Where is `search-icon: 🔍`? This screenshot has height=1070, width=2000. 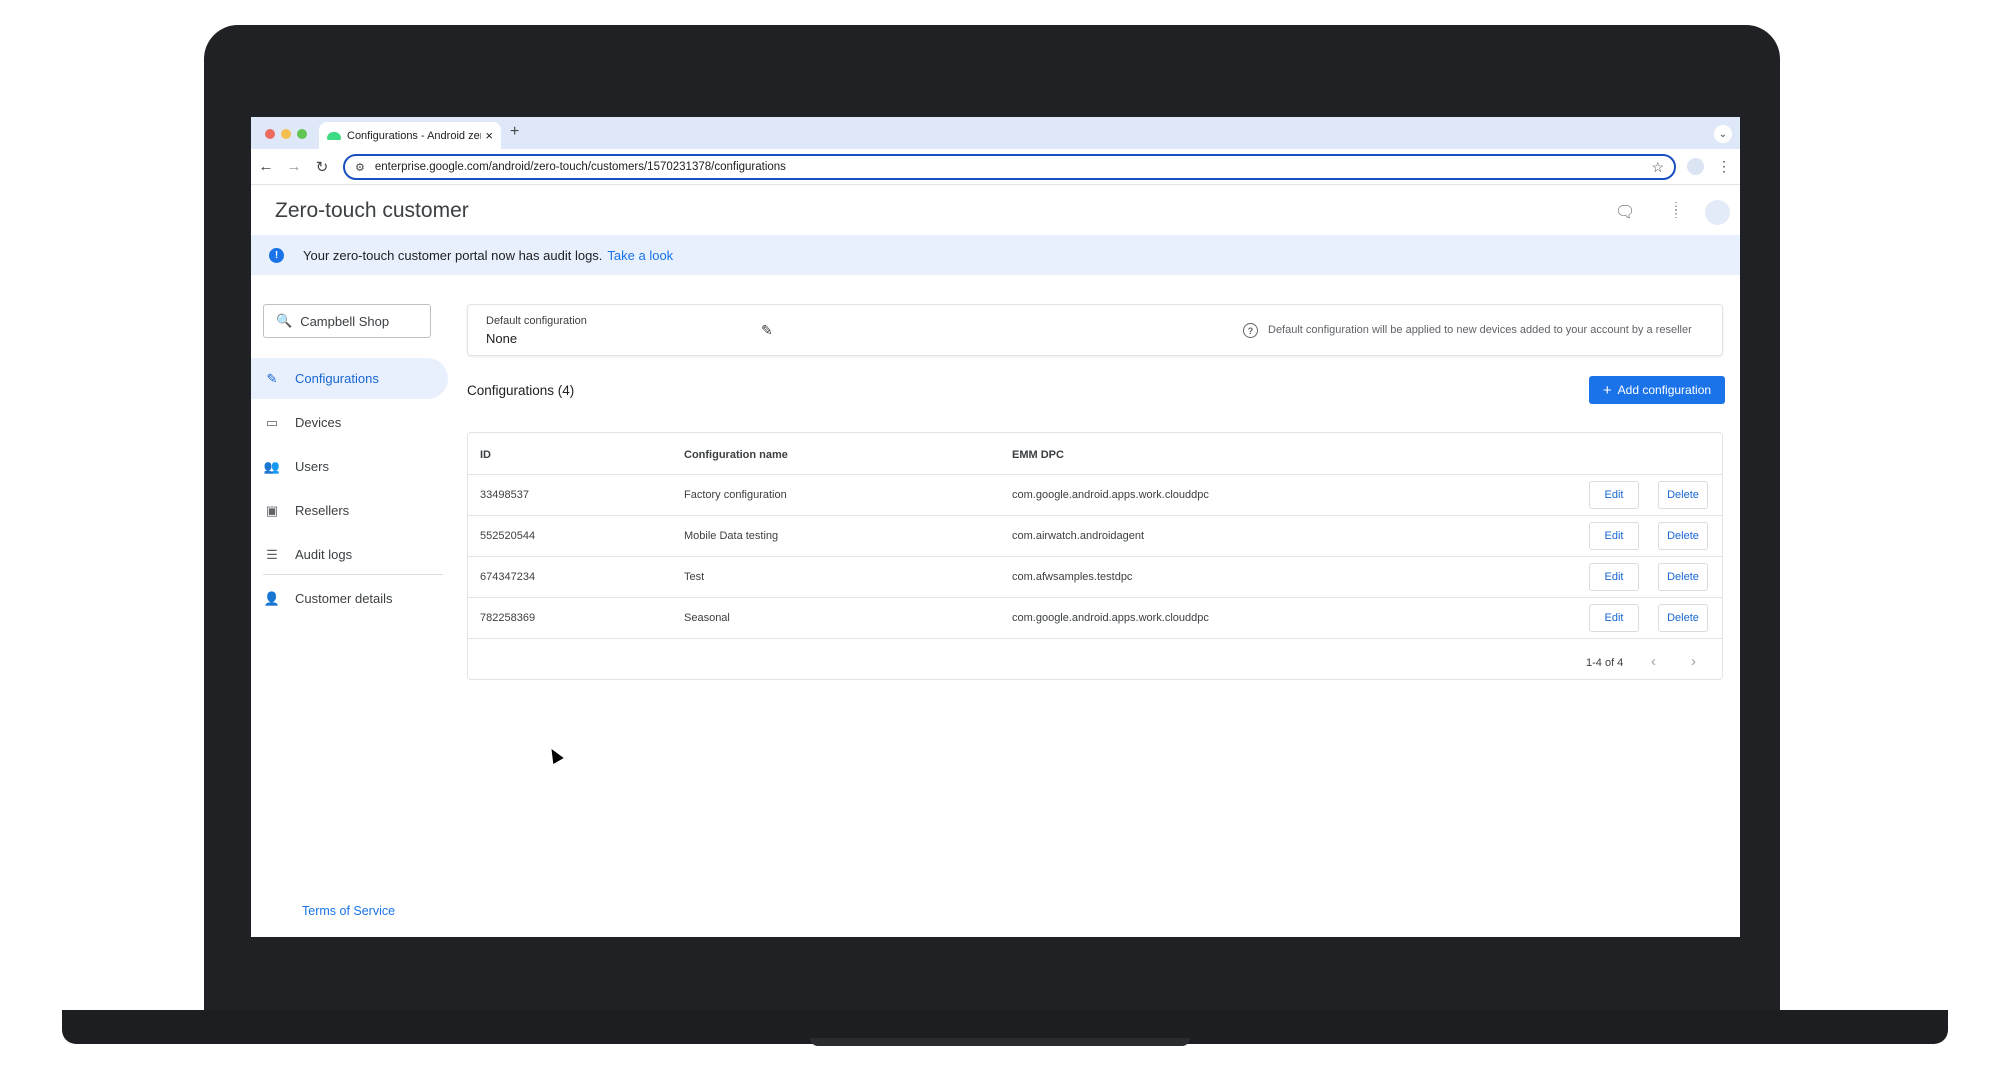
search-icon: 🔍 is located at coordinates (284, 320).